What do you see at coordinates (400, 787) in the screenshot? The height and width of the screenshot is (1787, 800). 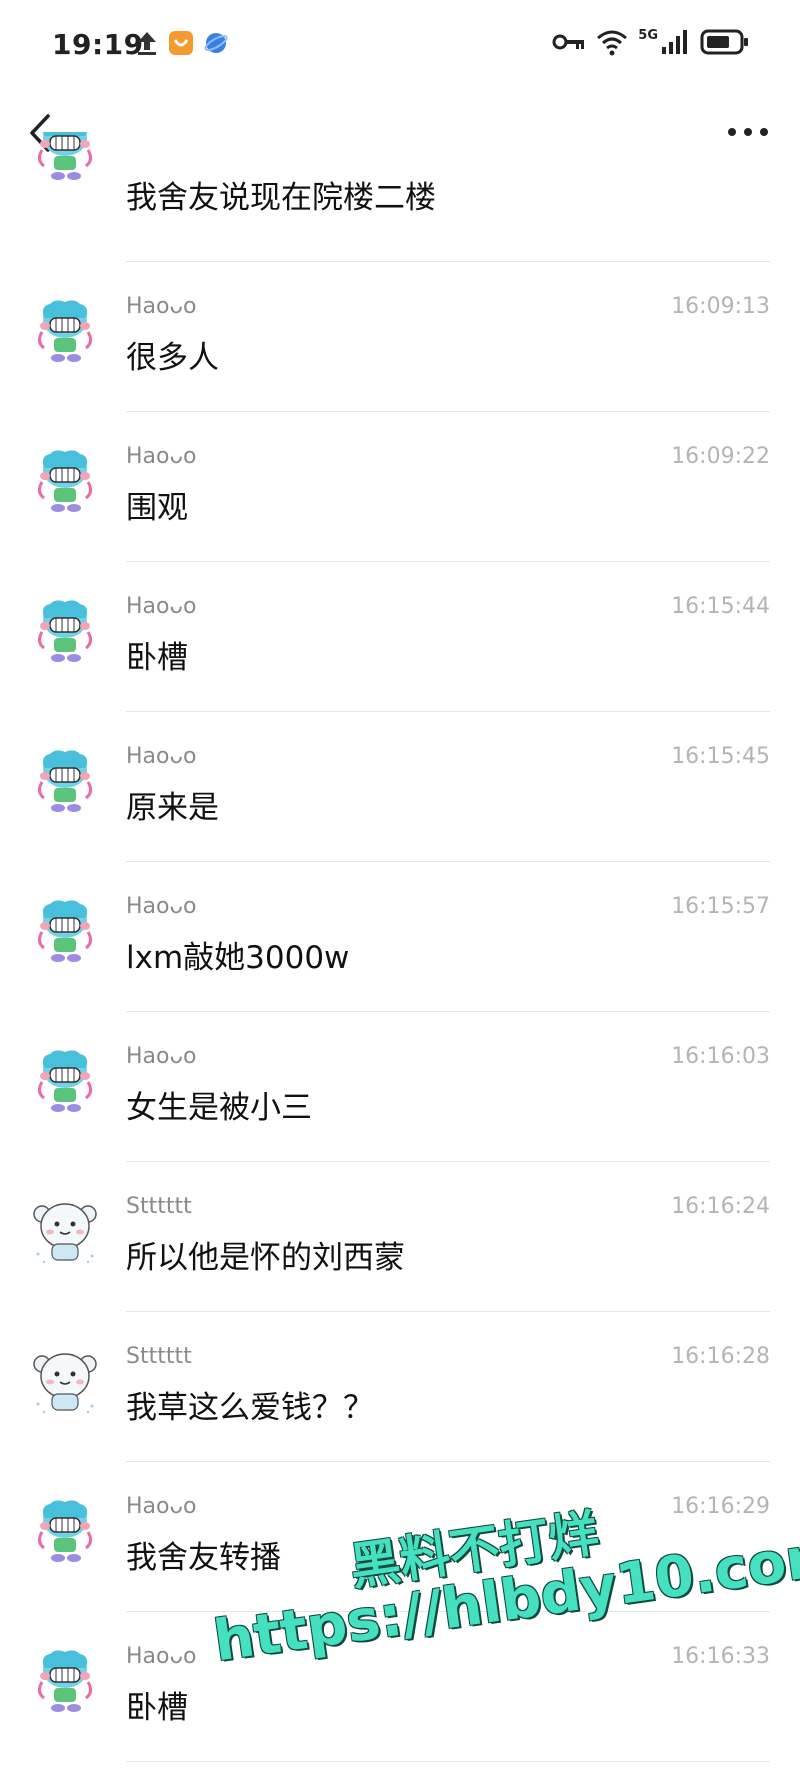 I see `message-row: Haoᴗo 16:15:45 原来是` at bounding box center [400, 787].